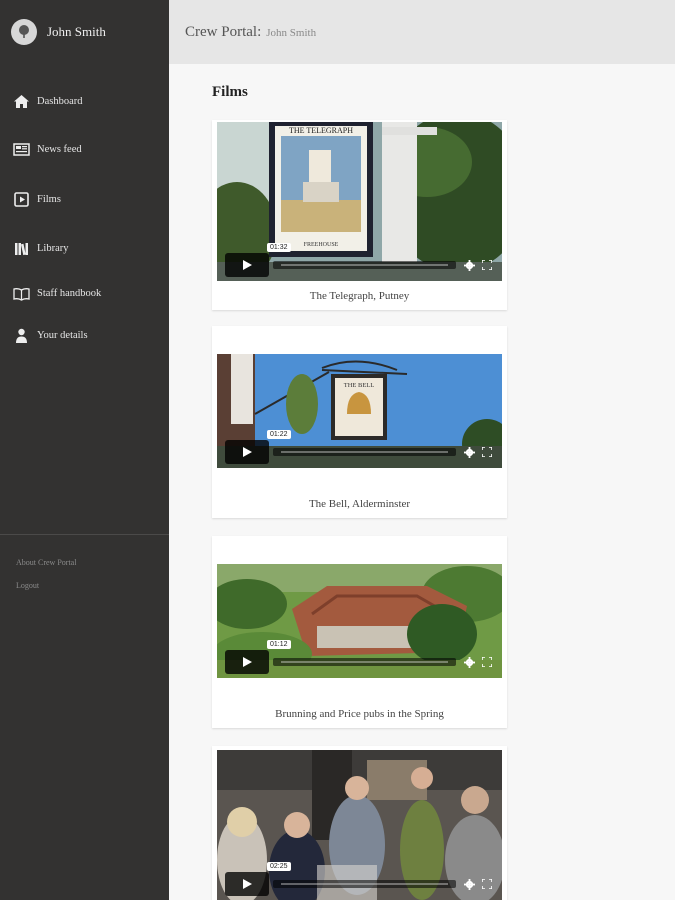 The height and width of the screenshot is (900, 675). What do you see at coordinates (59, 149) in the screenshot?
I see `sidebar-item-label: News feed` at bounding box center [59, 149].